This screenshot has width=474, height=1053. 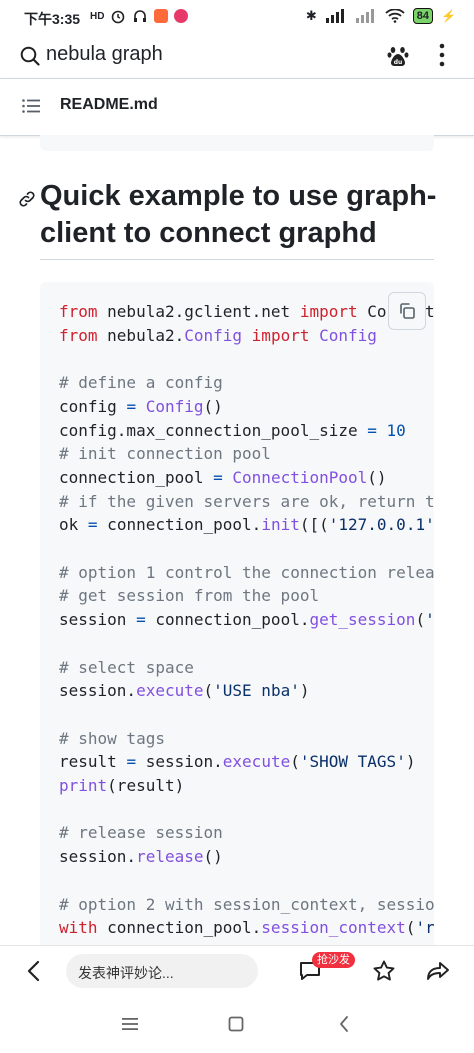 I want to click on hd-icon: HD, so click(x=97, y=16).